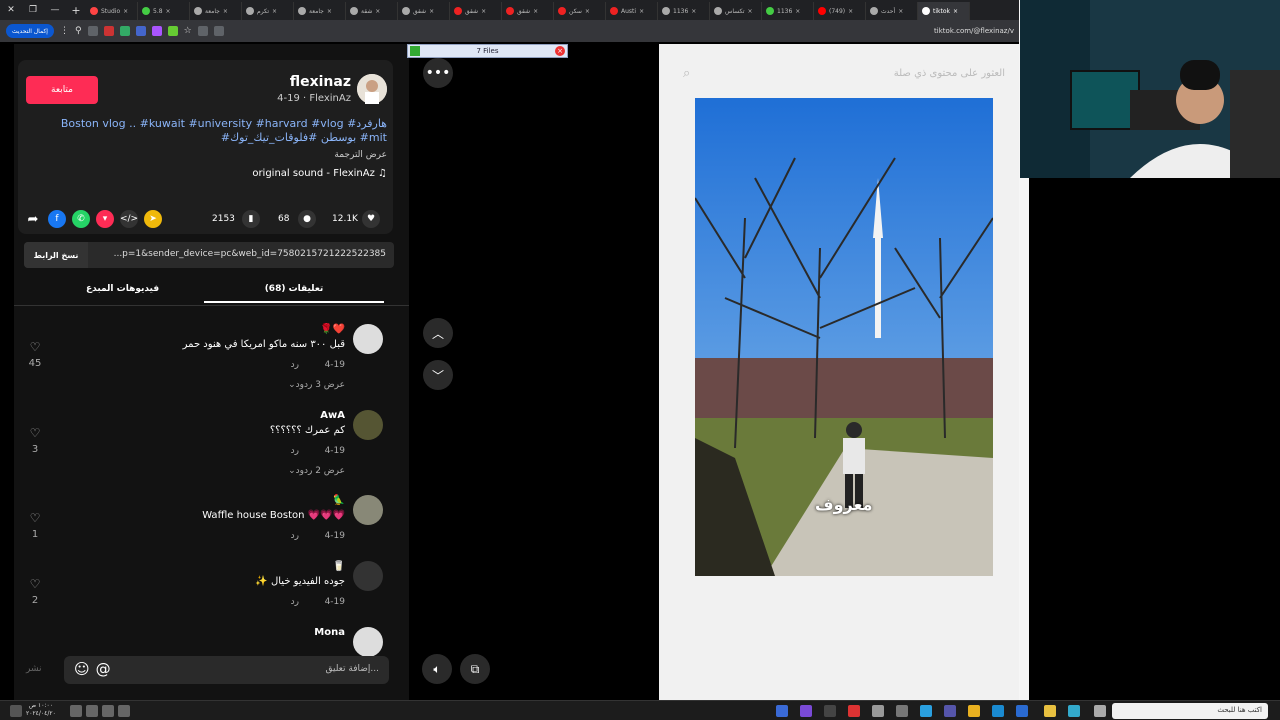 The height and width of the screenshot is (720, 1280). What do you see at coordinates (268, 11) in the screenshot?
I see `browser-tab: تكرم ×` at bounding box center [268, 11].